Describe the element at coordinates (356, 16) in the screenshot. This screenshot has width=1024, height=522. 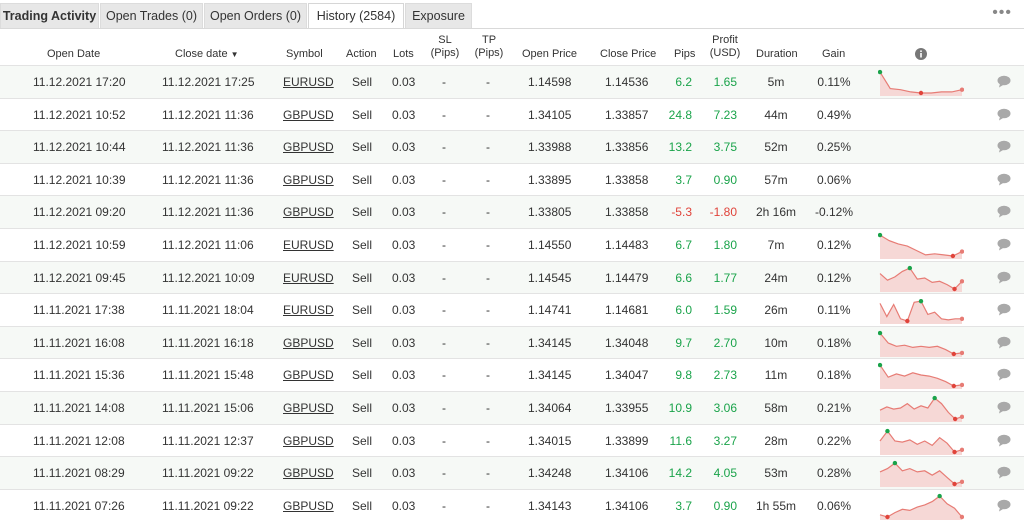
I see `tab-history: History (2584)` at that location.